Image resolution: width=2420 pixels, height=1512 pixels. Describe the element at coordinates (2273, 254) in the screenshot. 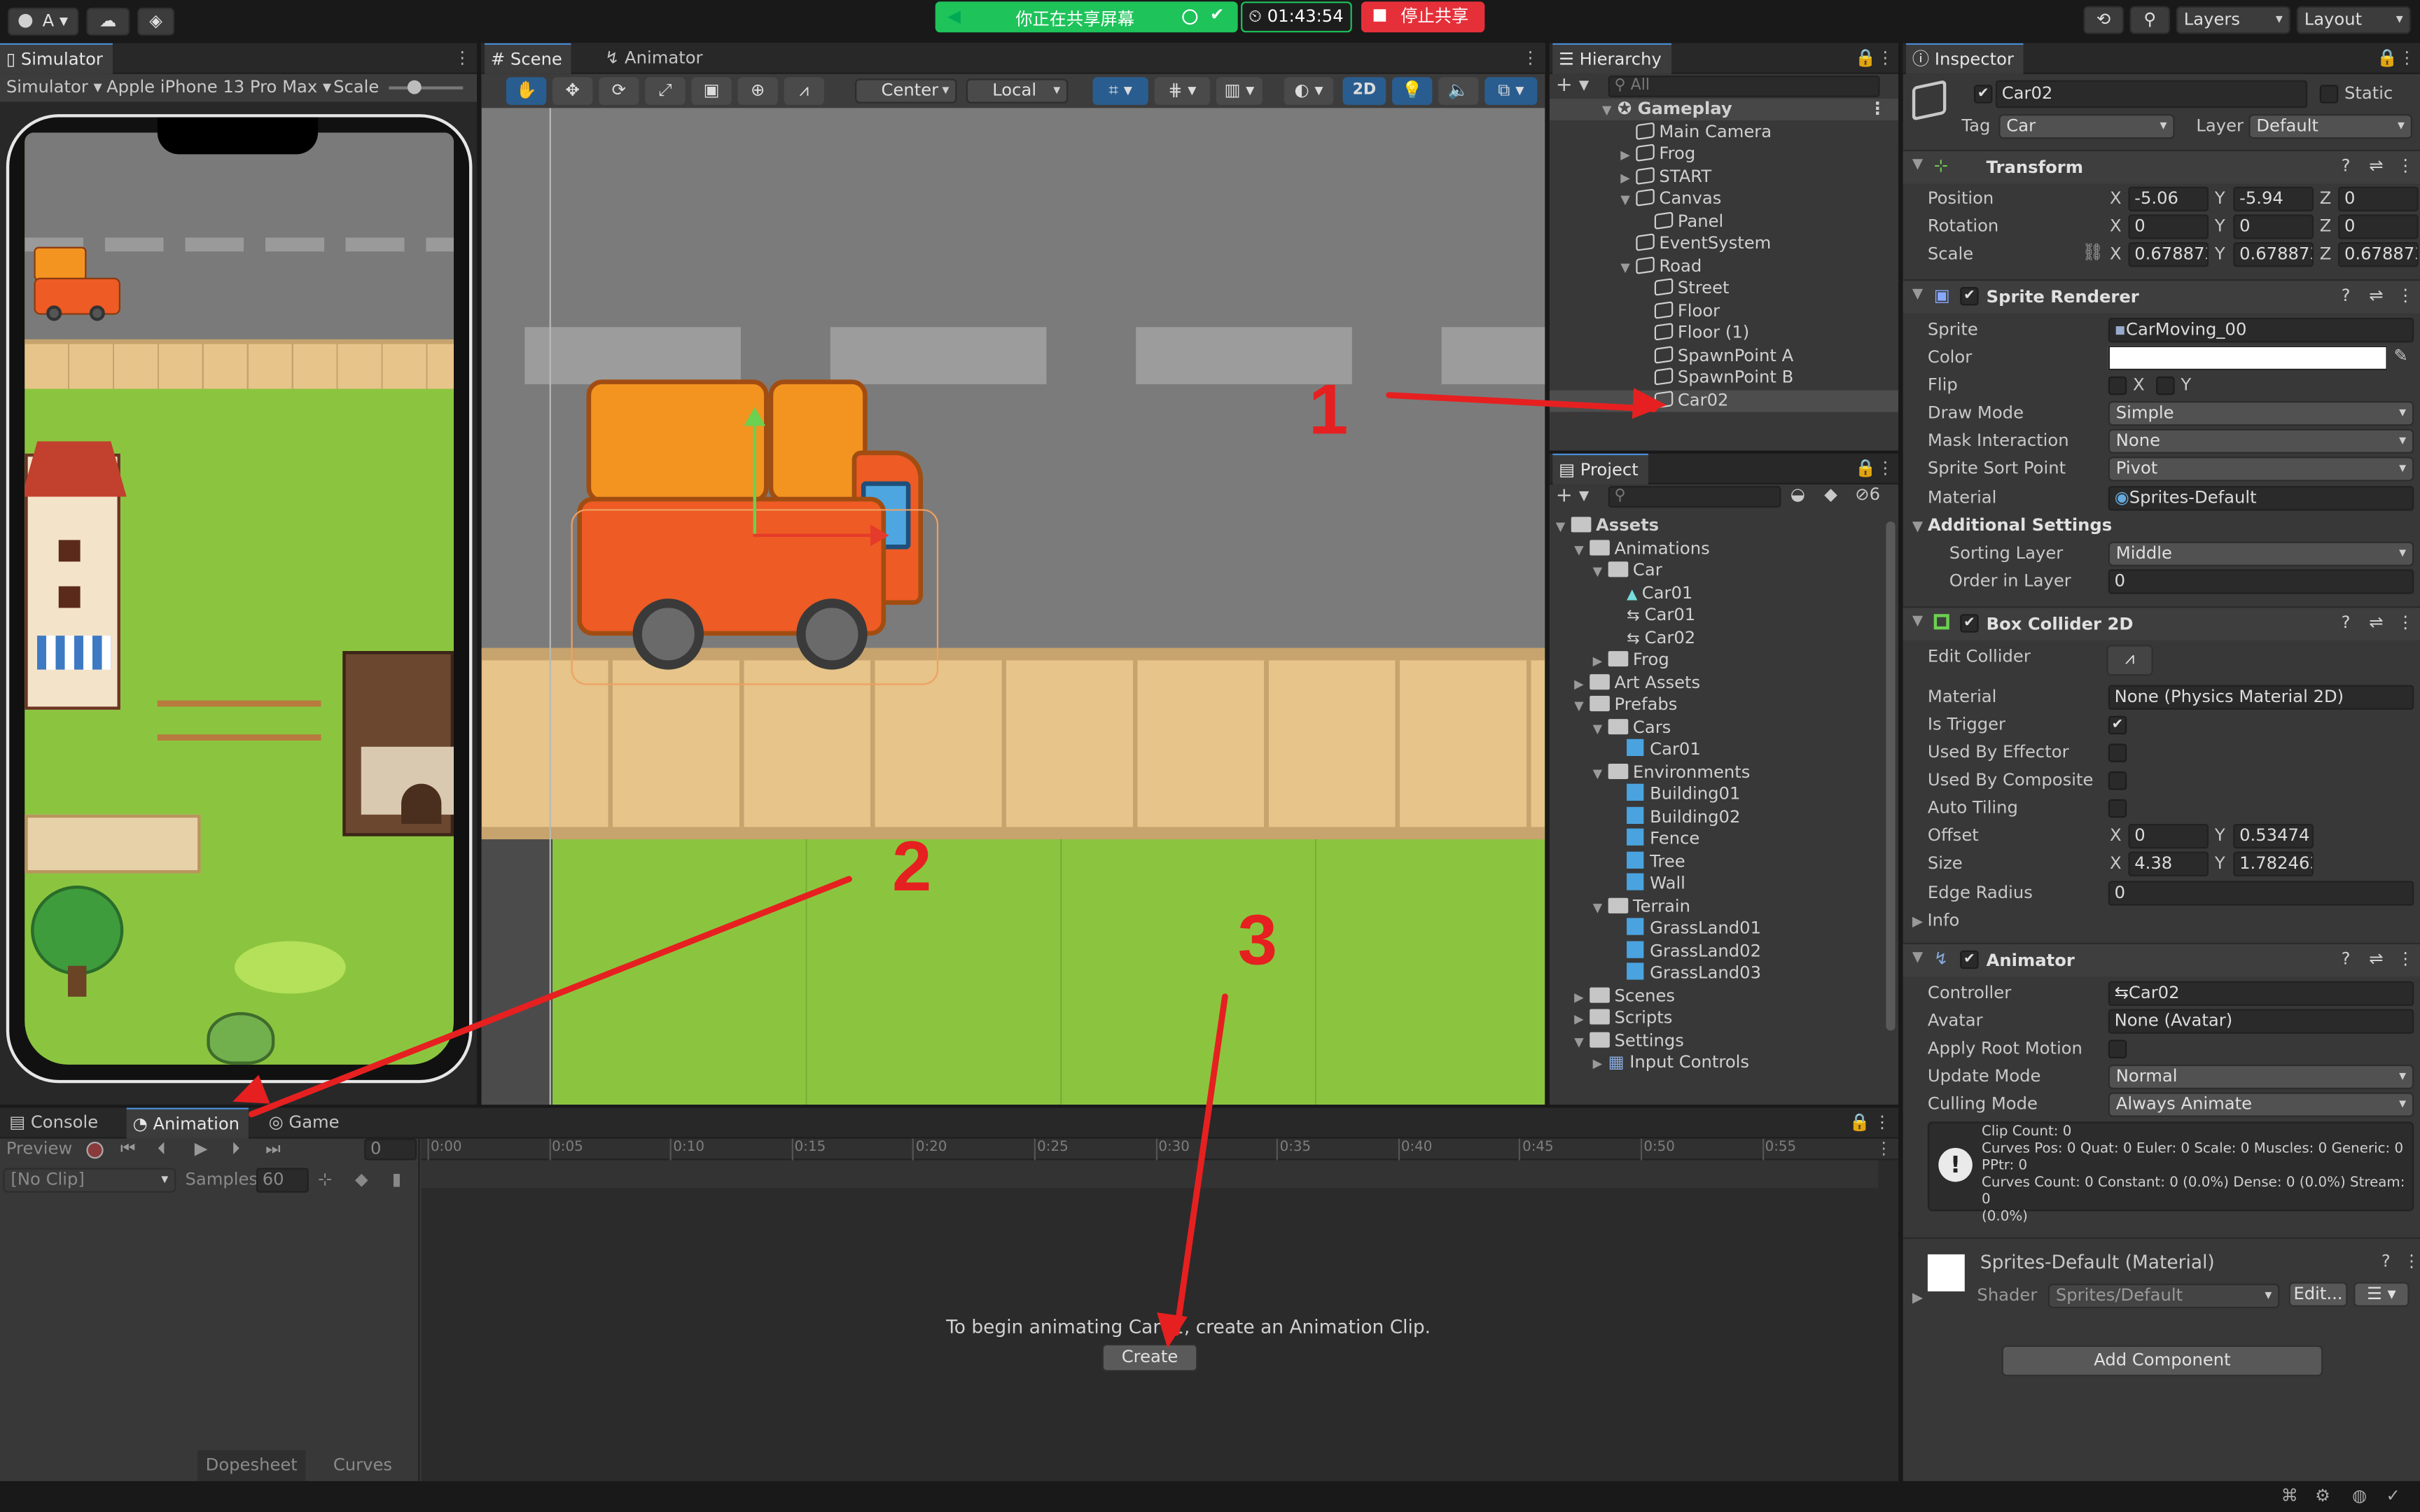

I see `transform-scale-y-field: 0.678873` at that location.